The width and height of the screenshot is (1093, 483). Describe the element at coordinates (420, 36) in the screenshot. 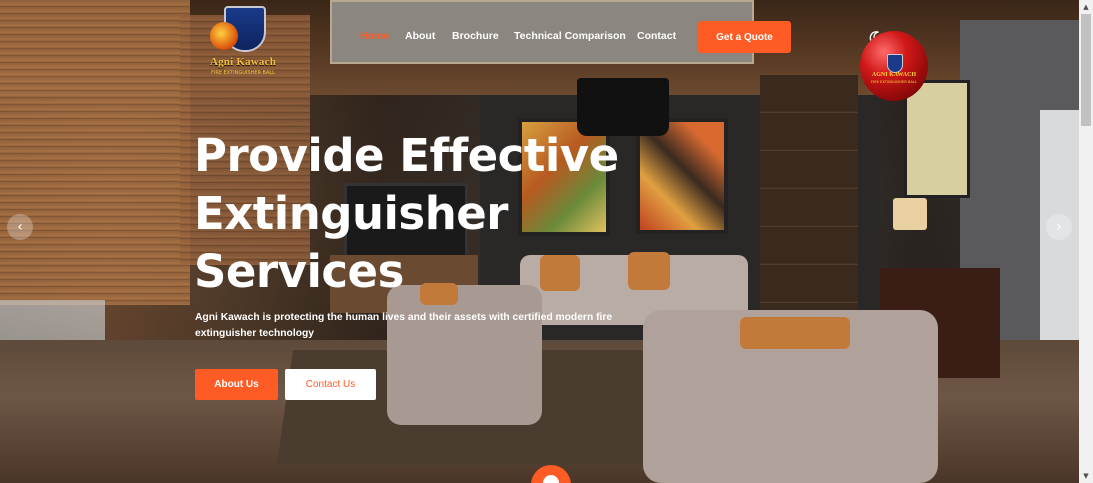

I see `nav-about: About` at that location.